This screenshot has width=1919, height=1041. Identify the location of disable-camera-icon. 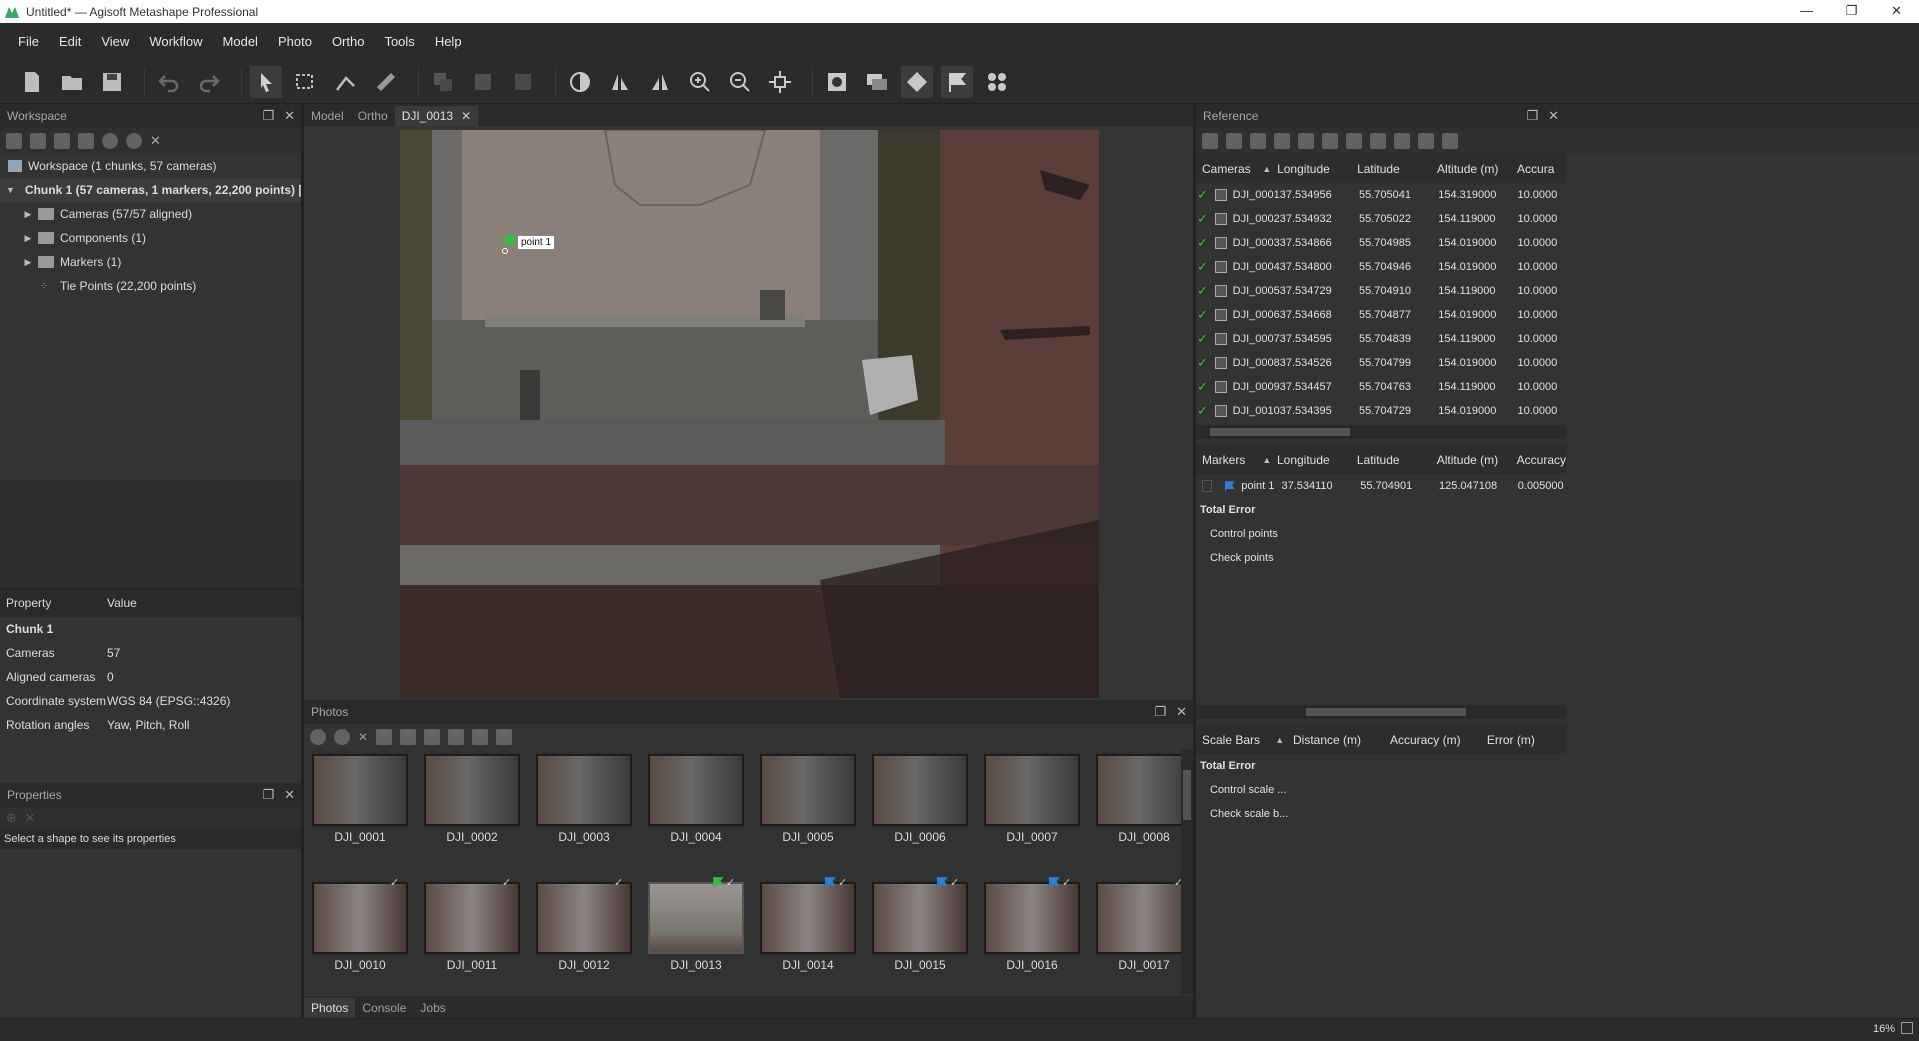
(342, 737).